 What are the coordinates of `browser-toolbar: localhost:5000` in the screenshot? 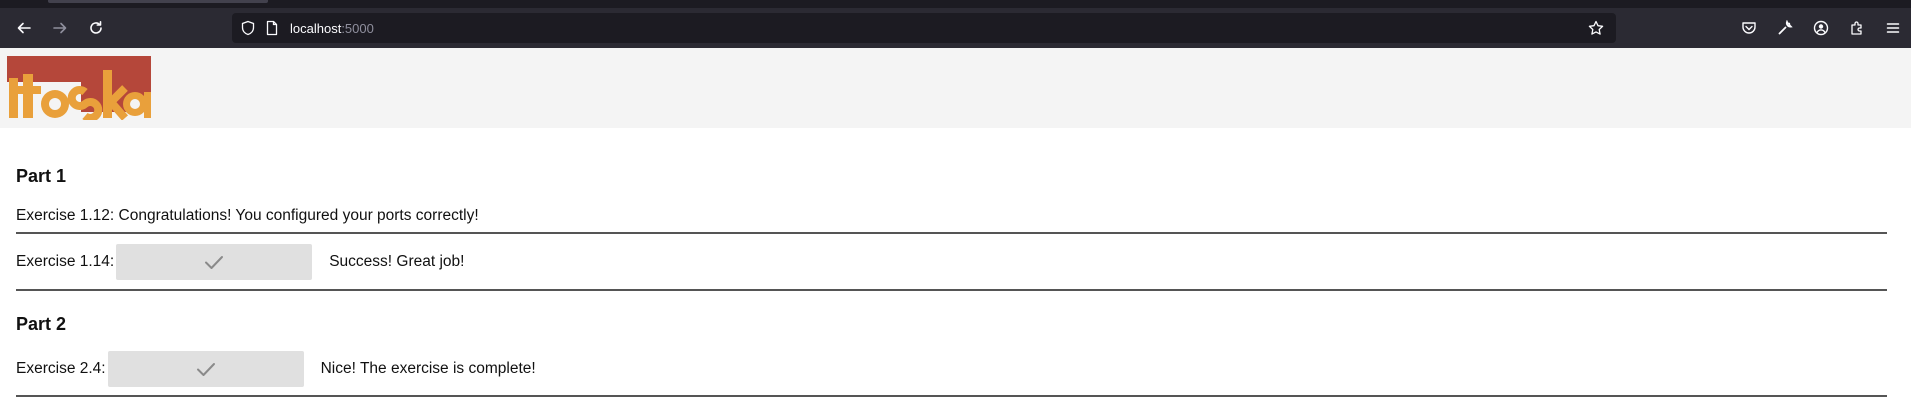 It's located at (955, 28).